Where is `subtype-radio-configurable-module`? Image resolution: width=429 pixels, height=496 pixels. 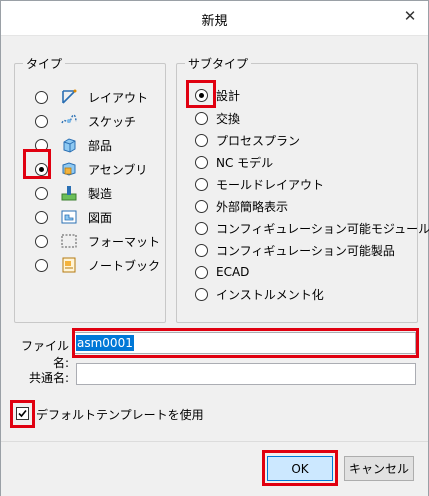
subtype-radio-configurable-module is located at coordinates (201, 228).